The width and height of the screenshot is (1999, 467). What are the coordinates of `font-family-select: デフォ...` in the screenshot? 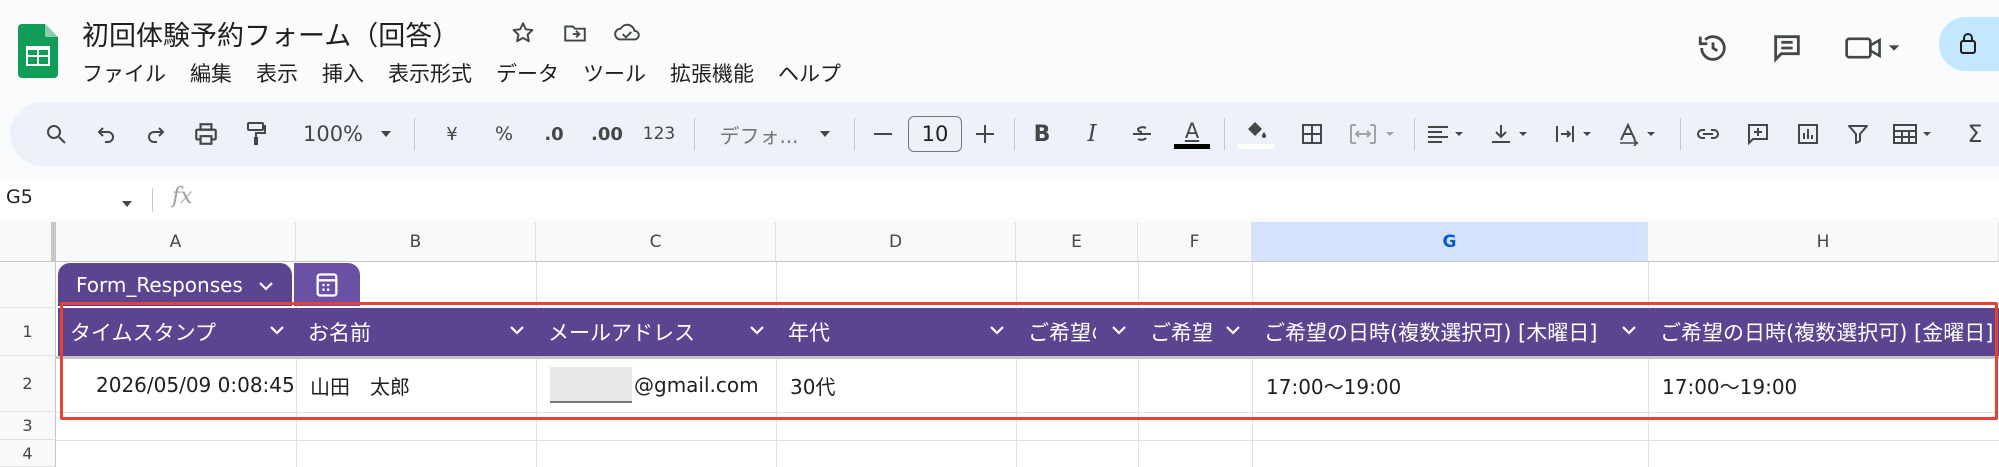 It's located at (759, 134).